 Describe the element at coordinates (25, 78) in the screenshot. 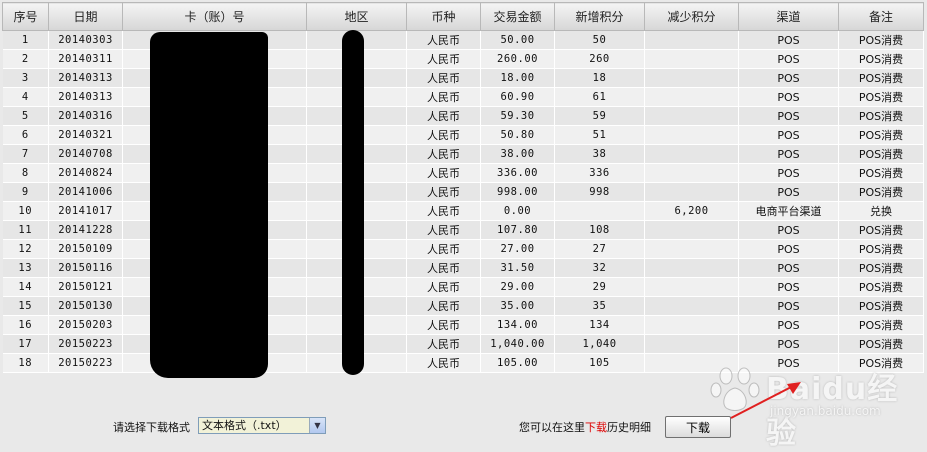

I see `table-cell: 3` at that location.